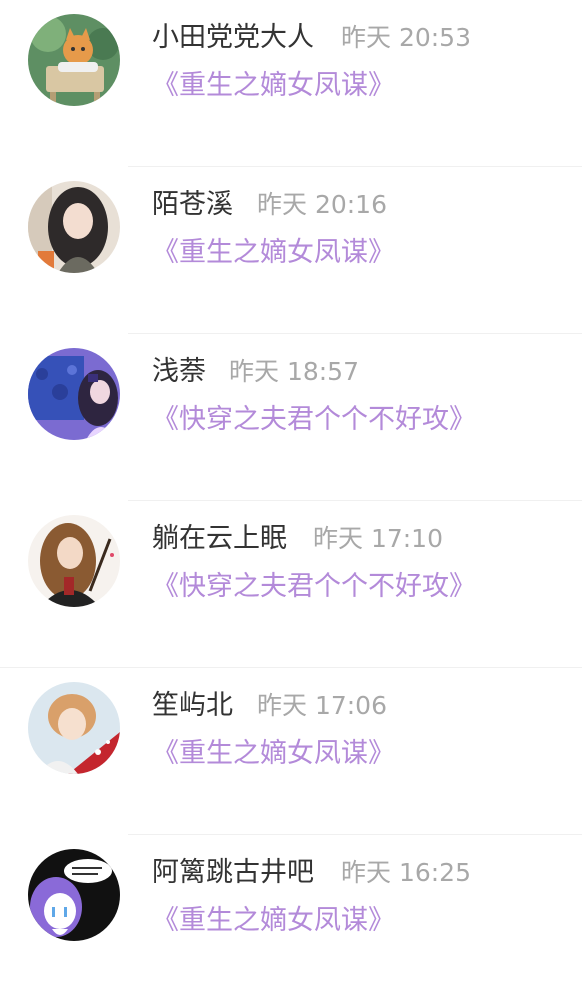 The image size is (582, 1002). Describe the element at coordinates (406, 37) in the screenshot. I see `comment-time: 昨天 20:53` at that location.